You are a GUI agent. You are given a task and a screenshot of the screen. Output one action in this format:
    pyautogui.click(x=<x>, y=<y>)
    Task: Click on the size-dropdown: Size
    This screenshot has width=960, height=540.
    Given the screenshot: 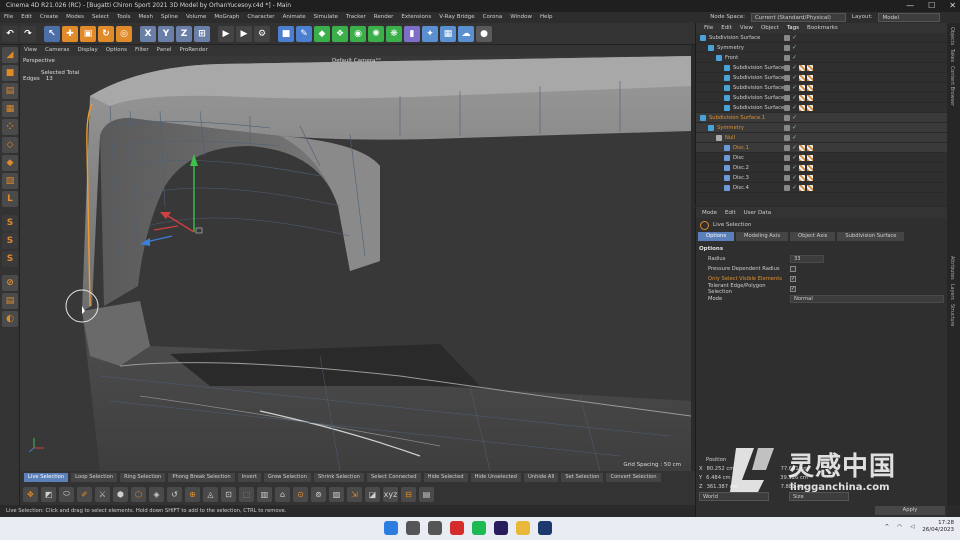 What is the action you would take?
    pyautogui.click(x=819, y=496)
    